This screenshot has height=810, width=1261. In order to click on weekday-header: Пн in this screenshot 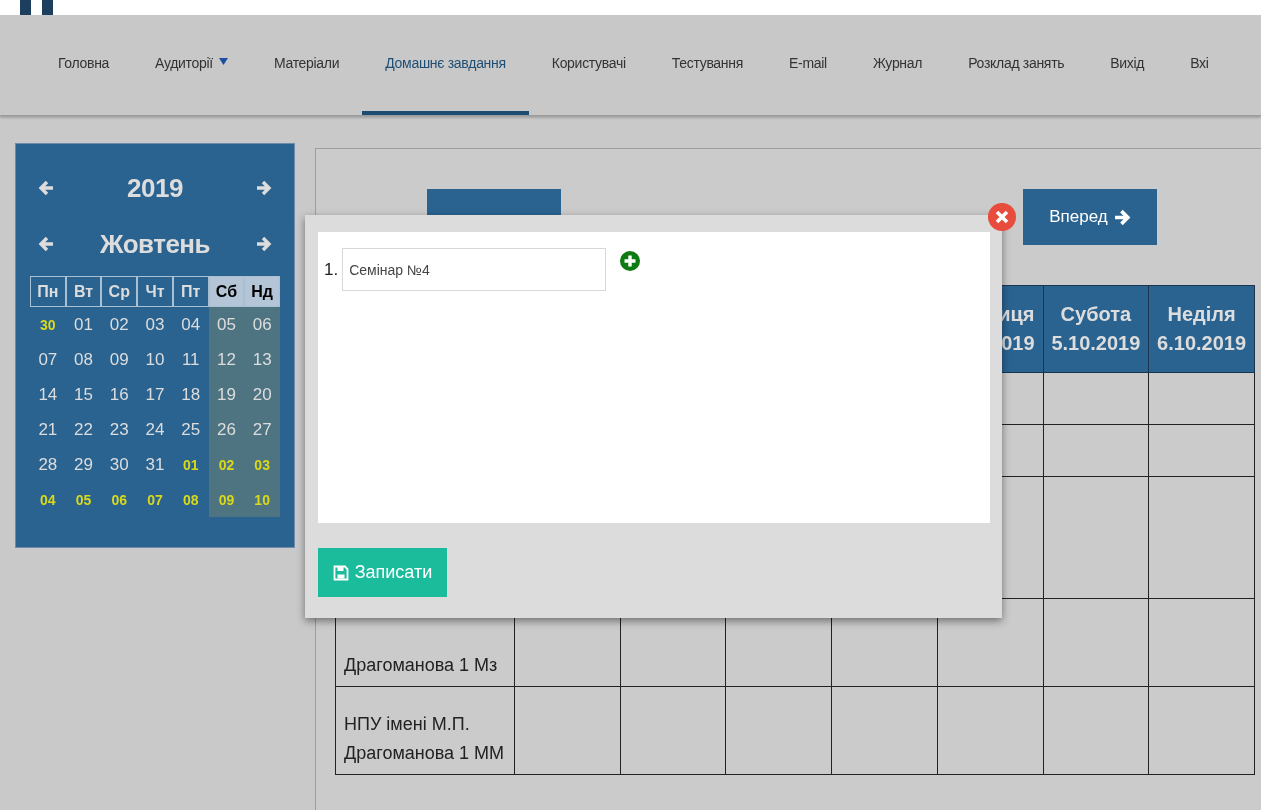, I will do `click(48, 291)`.